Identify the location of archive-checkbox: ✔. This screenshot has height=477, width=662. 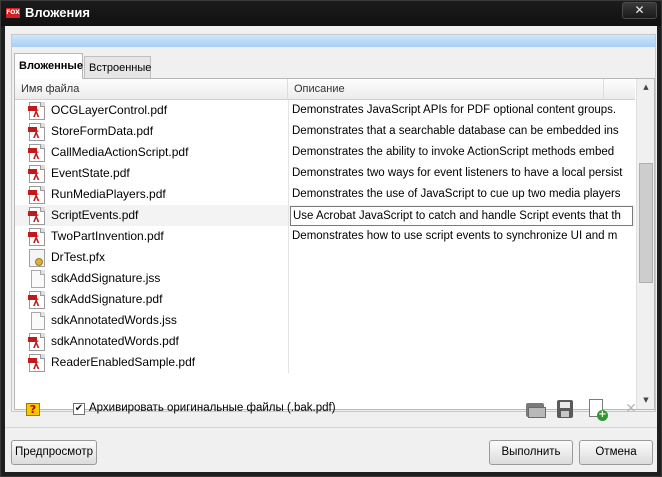
(79, 409).